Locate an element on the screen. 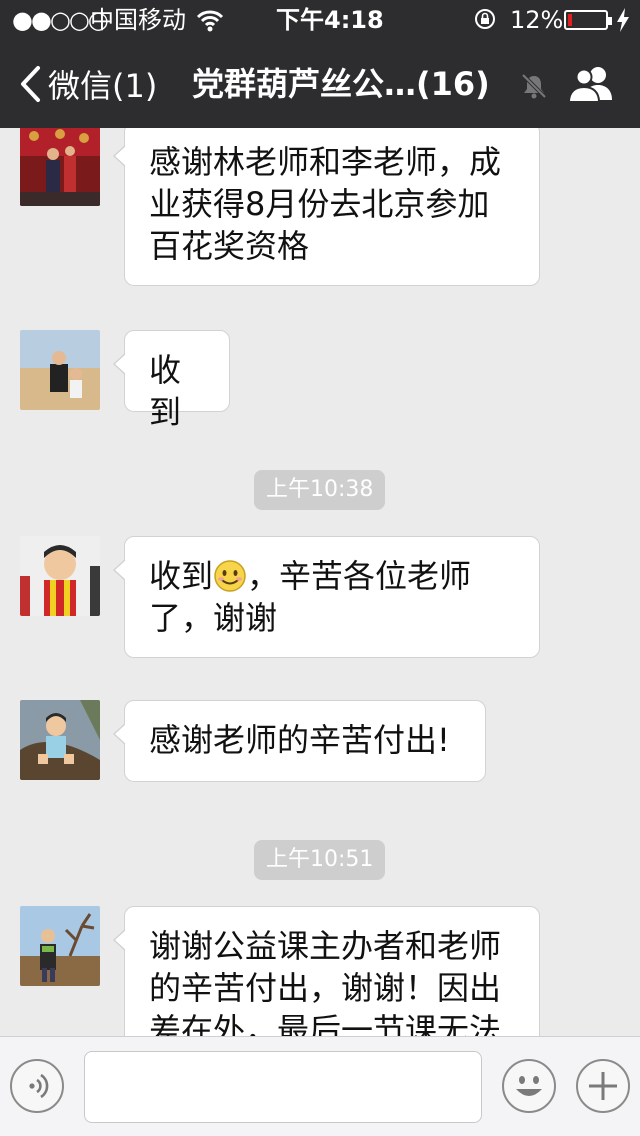  voice-icon is located at coordinates (39, 1086).